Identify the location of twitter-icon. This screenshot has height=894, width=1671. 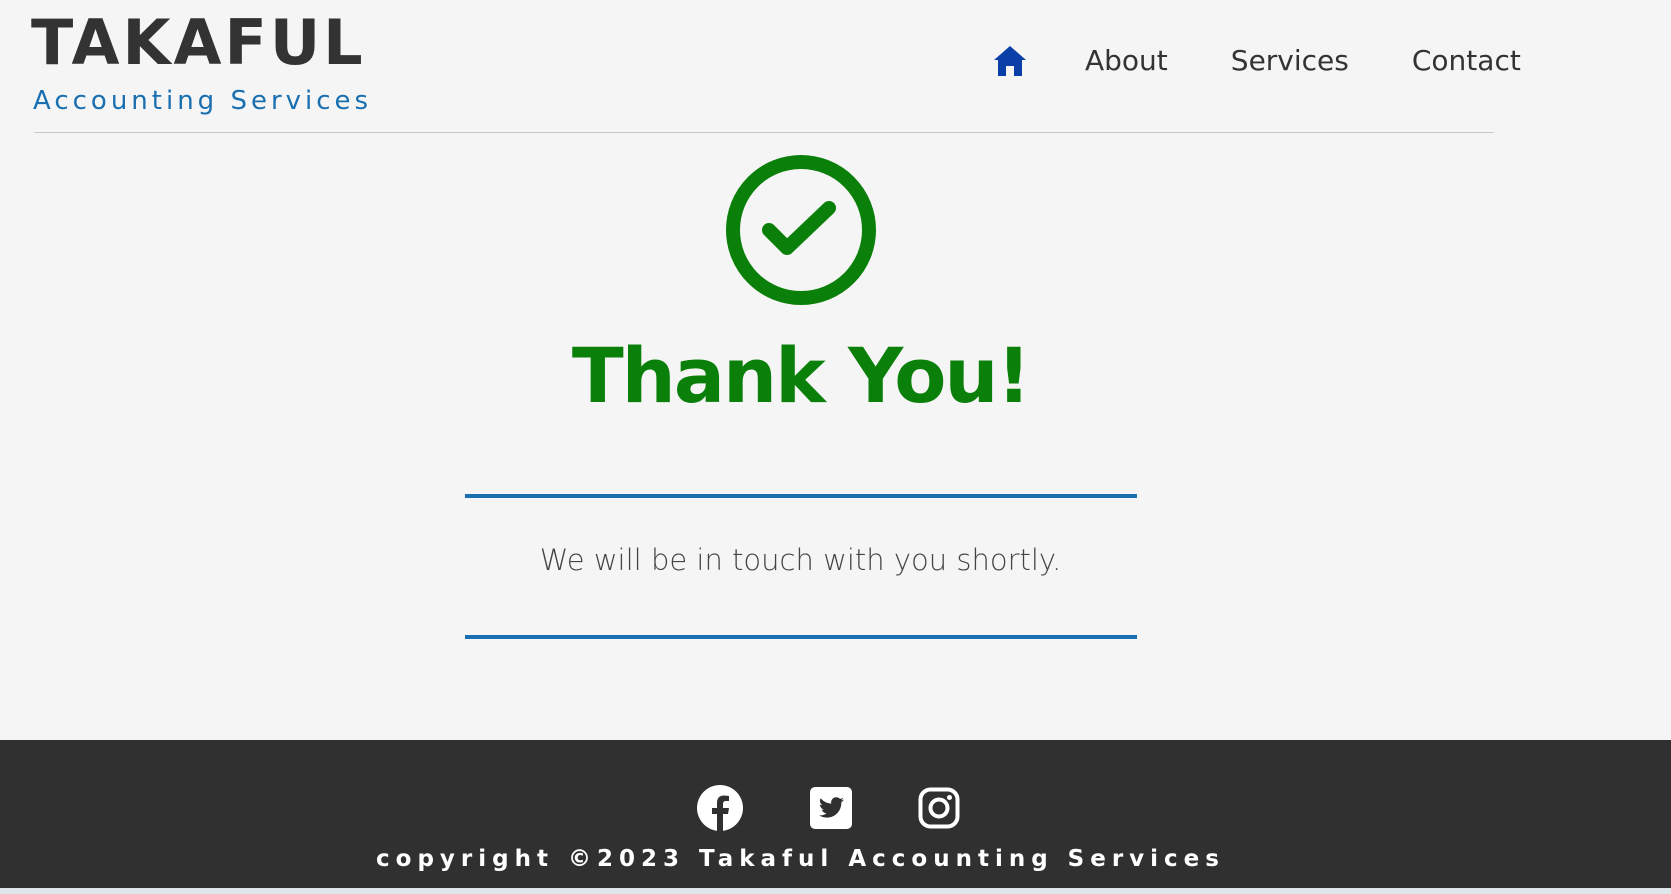
(831, 808).